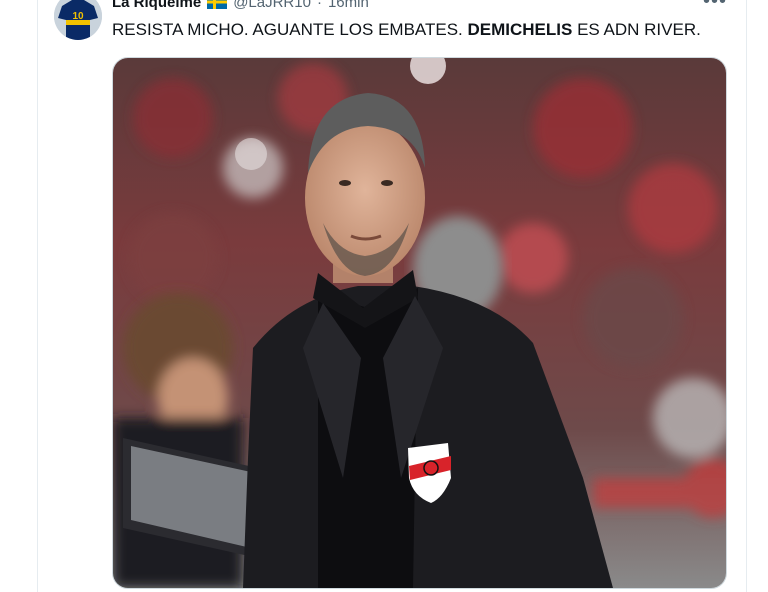 Image resolution: width=768 pixels, height=592 pixels. I want to click on tweet-text-suffix: ES ADN RIVER., so click(636, 29).